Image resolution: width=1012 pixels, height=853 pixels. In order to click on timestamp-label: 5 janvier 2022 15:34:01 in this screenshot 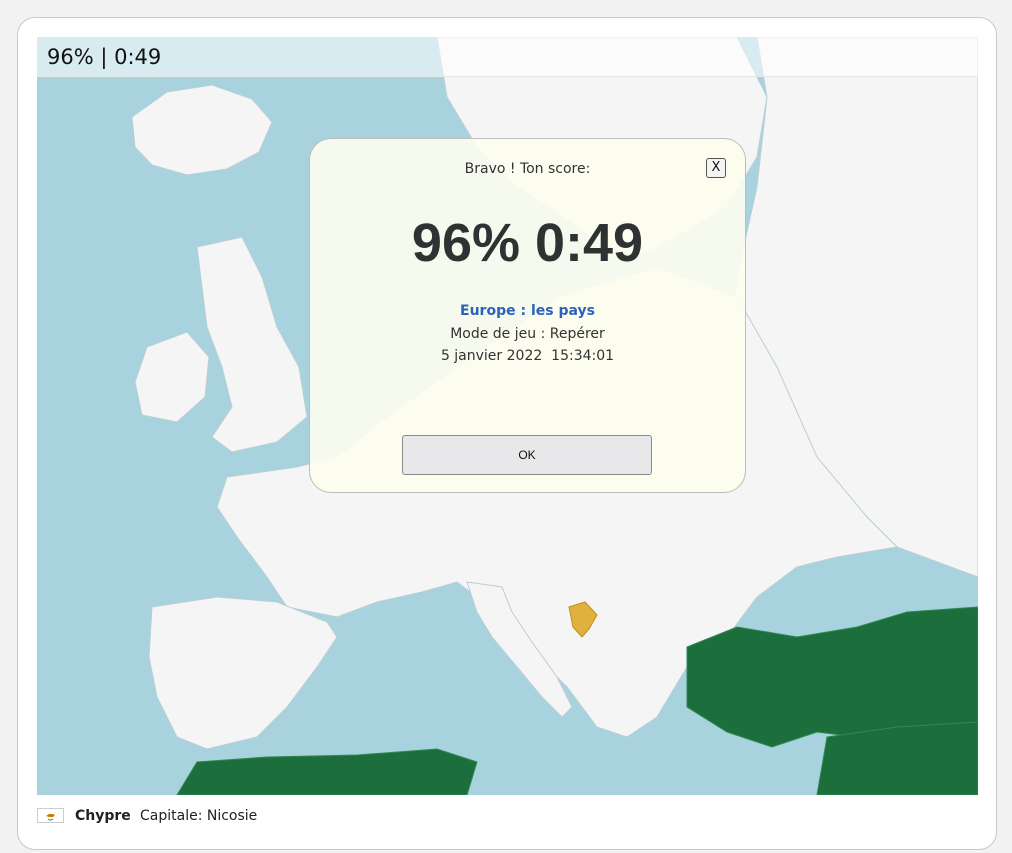, I will do `click(527, 356)`.